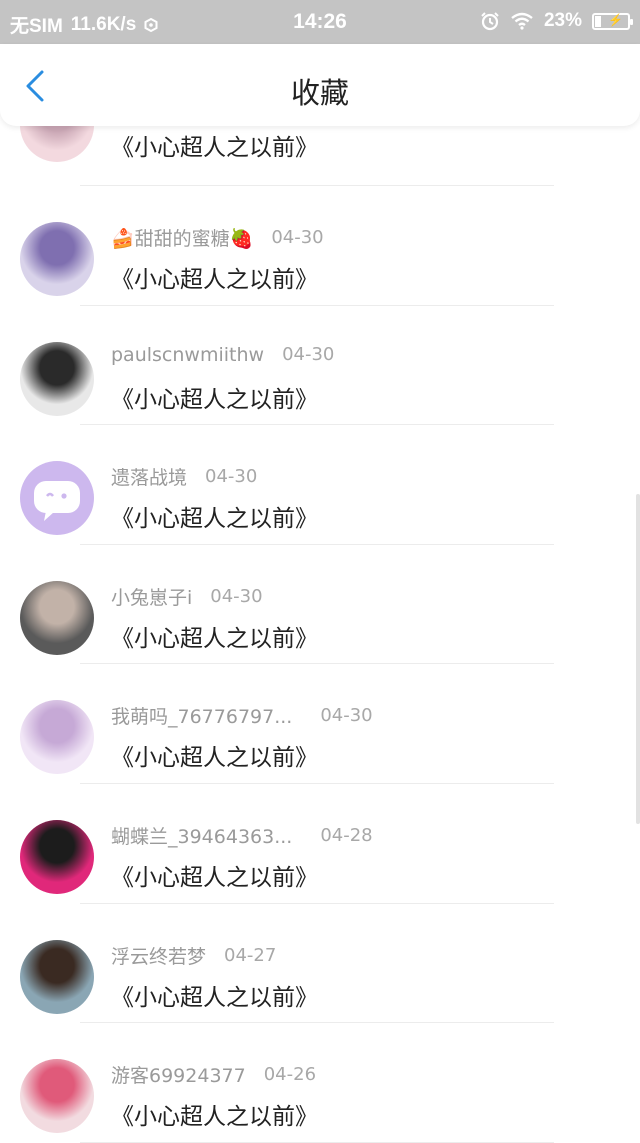 The image size is (640, 1143). I want to click on username: 游客69924377, so click(178, 1074).